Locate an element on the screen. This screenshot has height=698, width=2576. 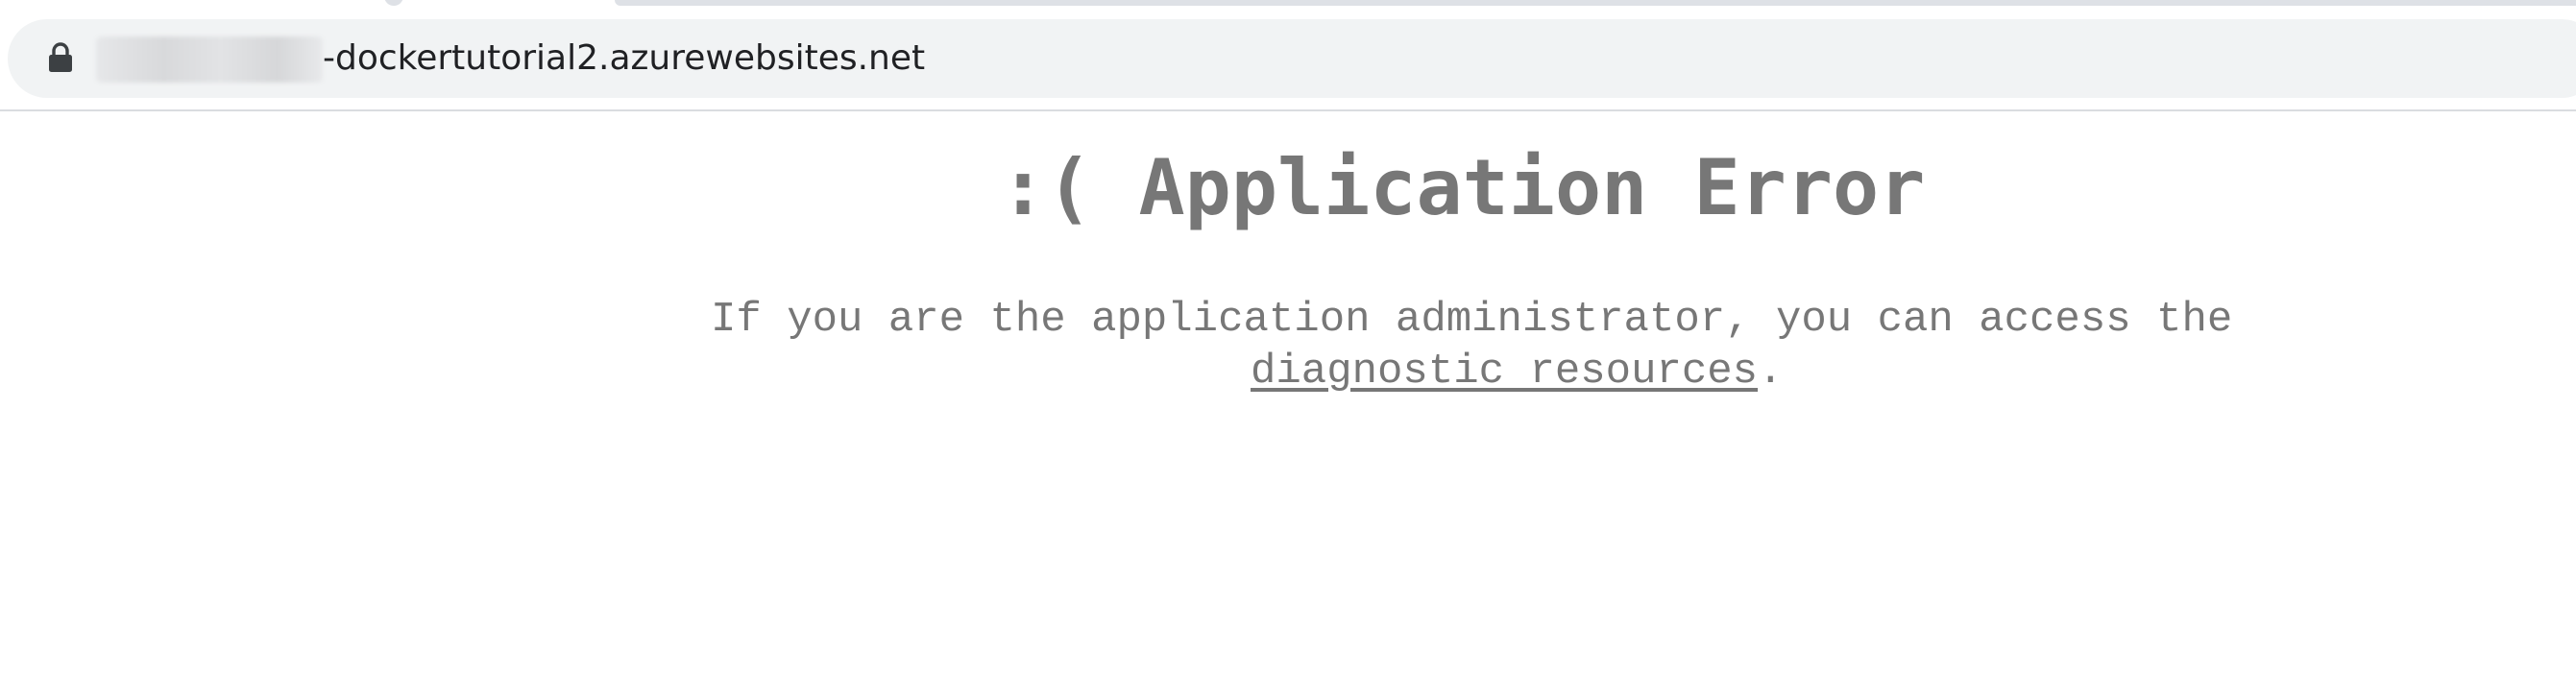
redacted-subdomain is located at coordinates (210, 59).